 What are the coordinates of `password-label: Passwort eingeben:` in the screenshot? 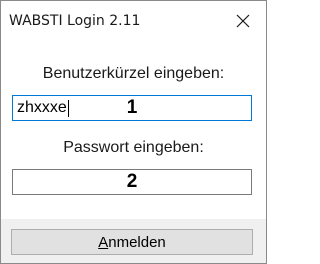 It's located at (133, 147).